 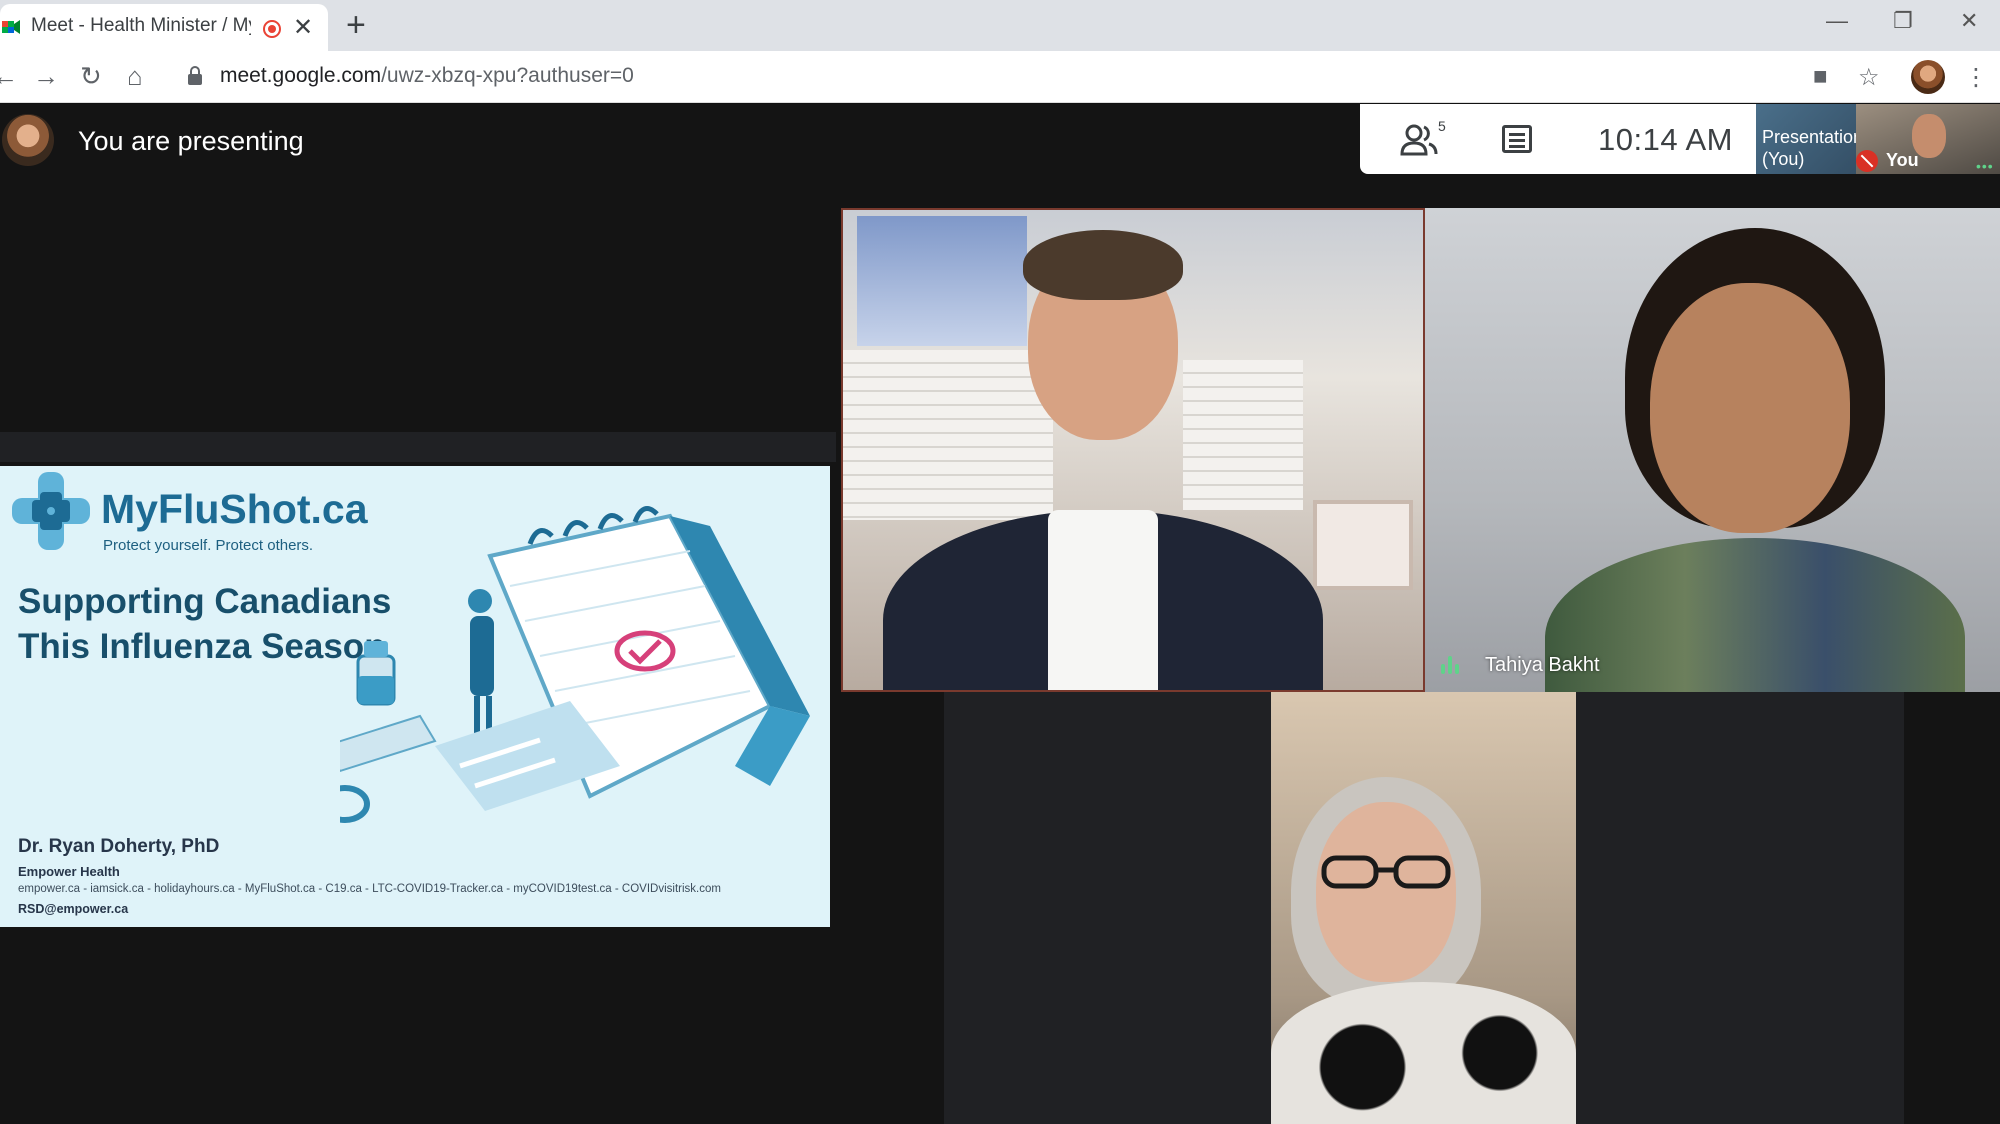 I want to click on background-shutters, so click(x=948, y=435).